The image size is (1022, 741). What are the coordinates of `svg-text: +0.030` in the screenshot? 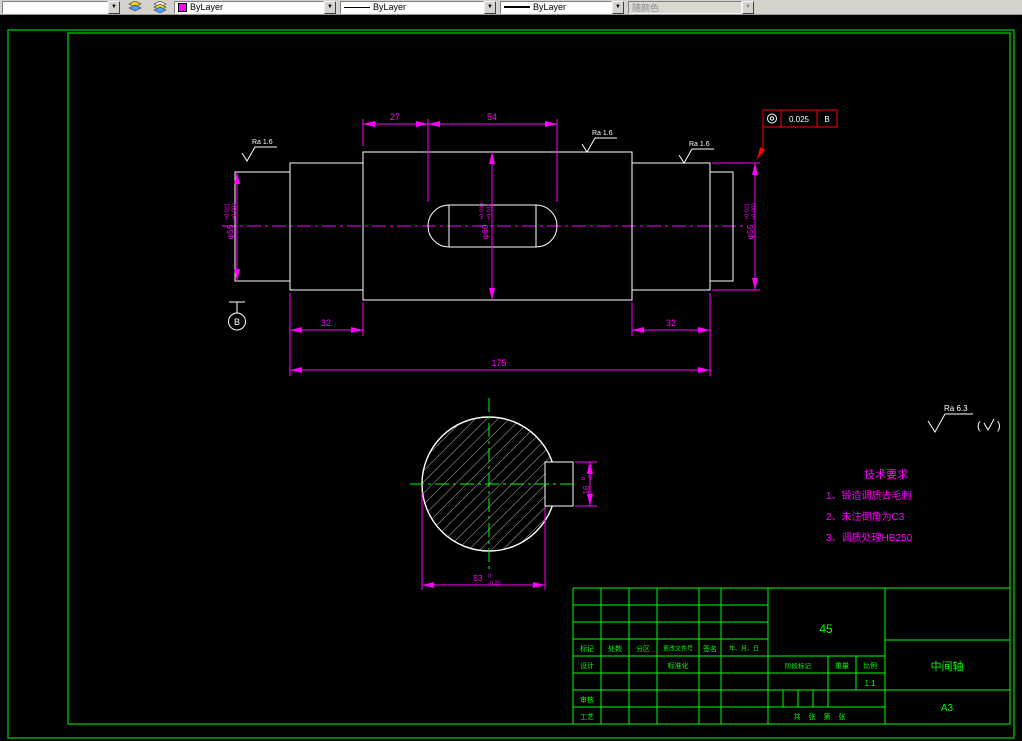 It's located at (483, 211).